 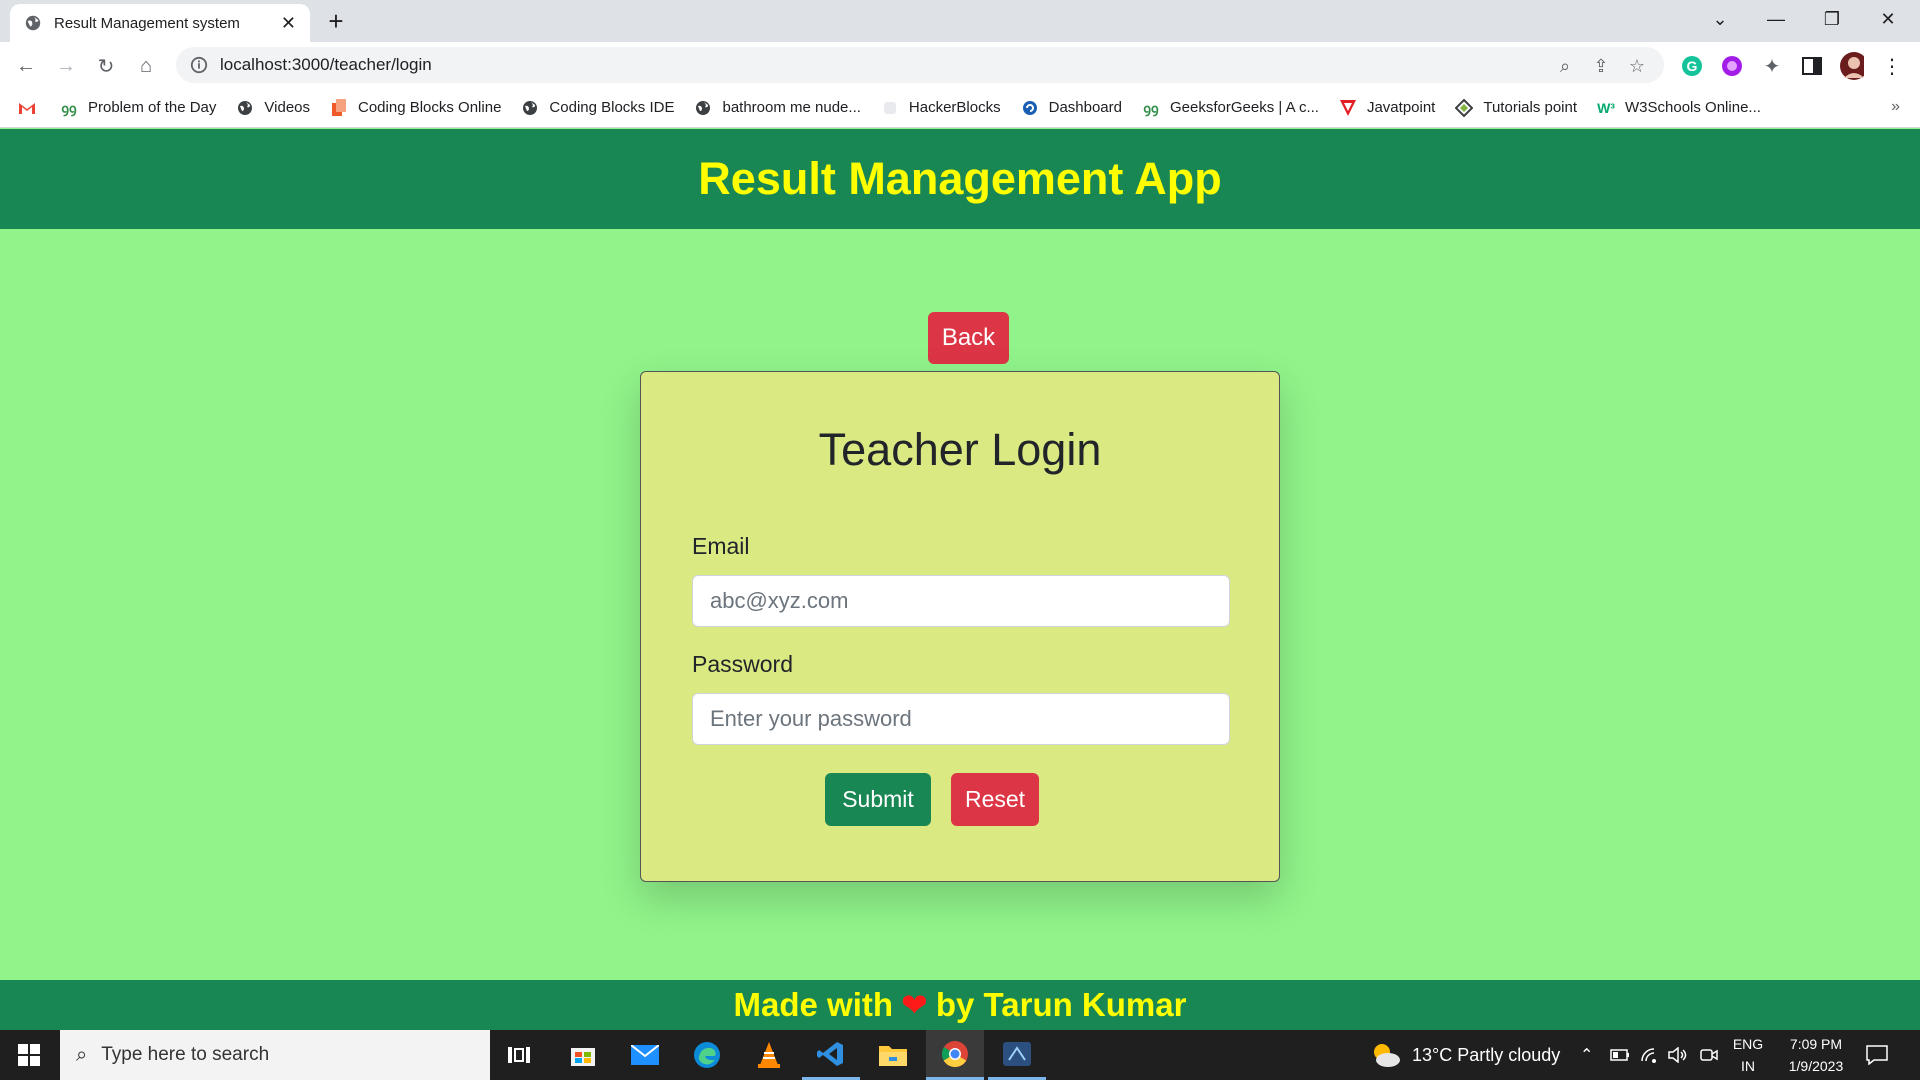 What do you see at coordinates (430, 107) in the screenshot?
I see `bookmark-label: Coding Blocks Online` at bounding box center [430, 107].